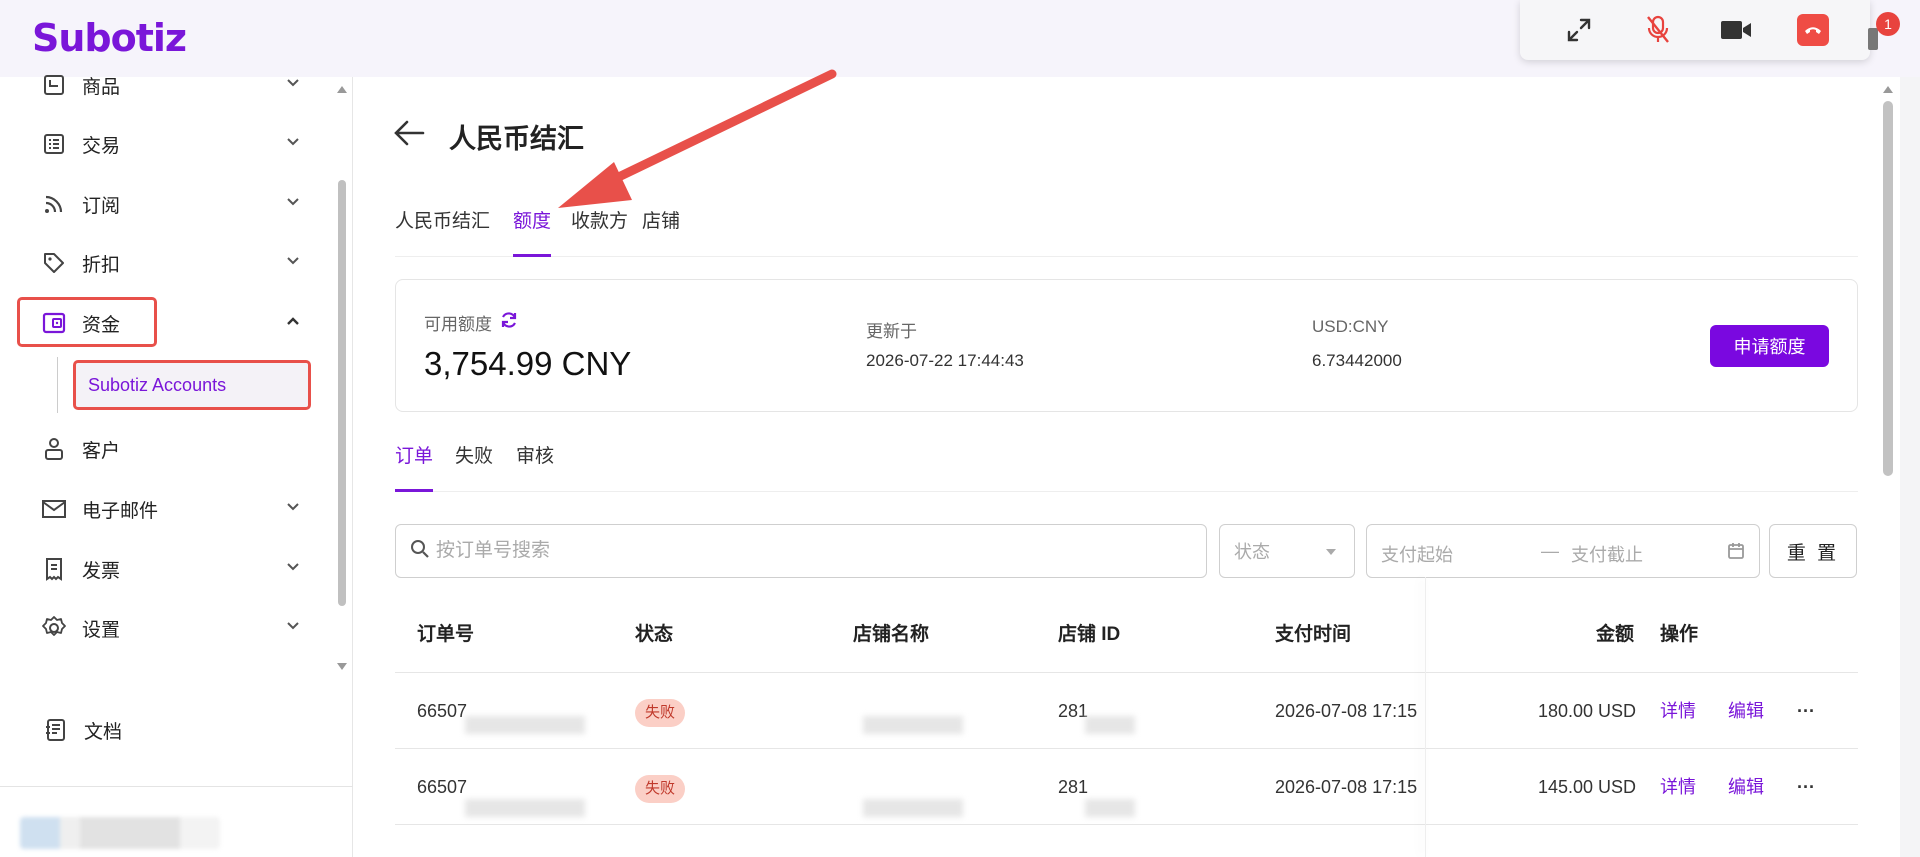  I want to click on tab-rmb-settlement: 人民币结汇, so click(442, 232).